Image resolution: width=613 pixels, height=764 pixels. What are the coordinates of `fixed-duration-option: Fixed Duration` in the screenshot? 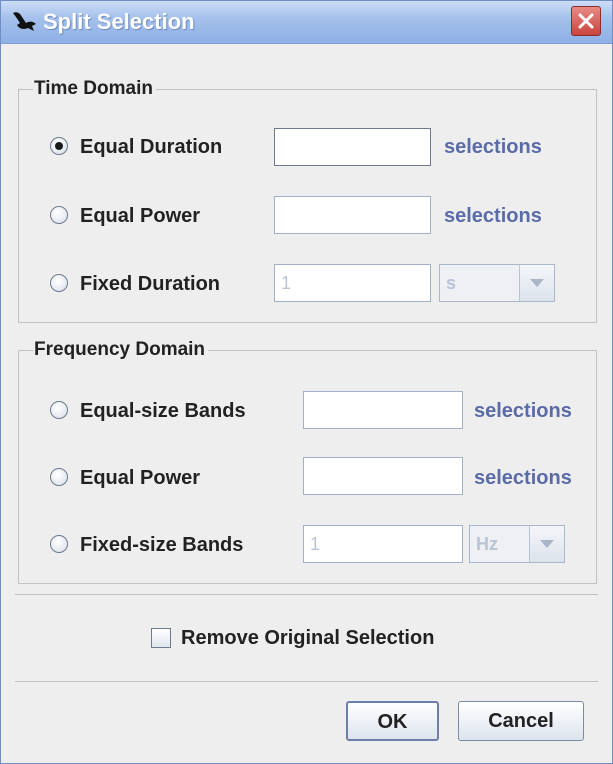 It's located at (160, 285).